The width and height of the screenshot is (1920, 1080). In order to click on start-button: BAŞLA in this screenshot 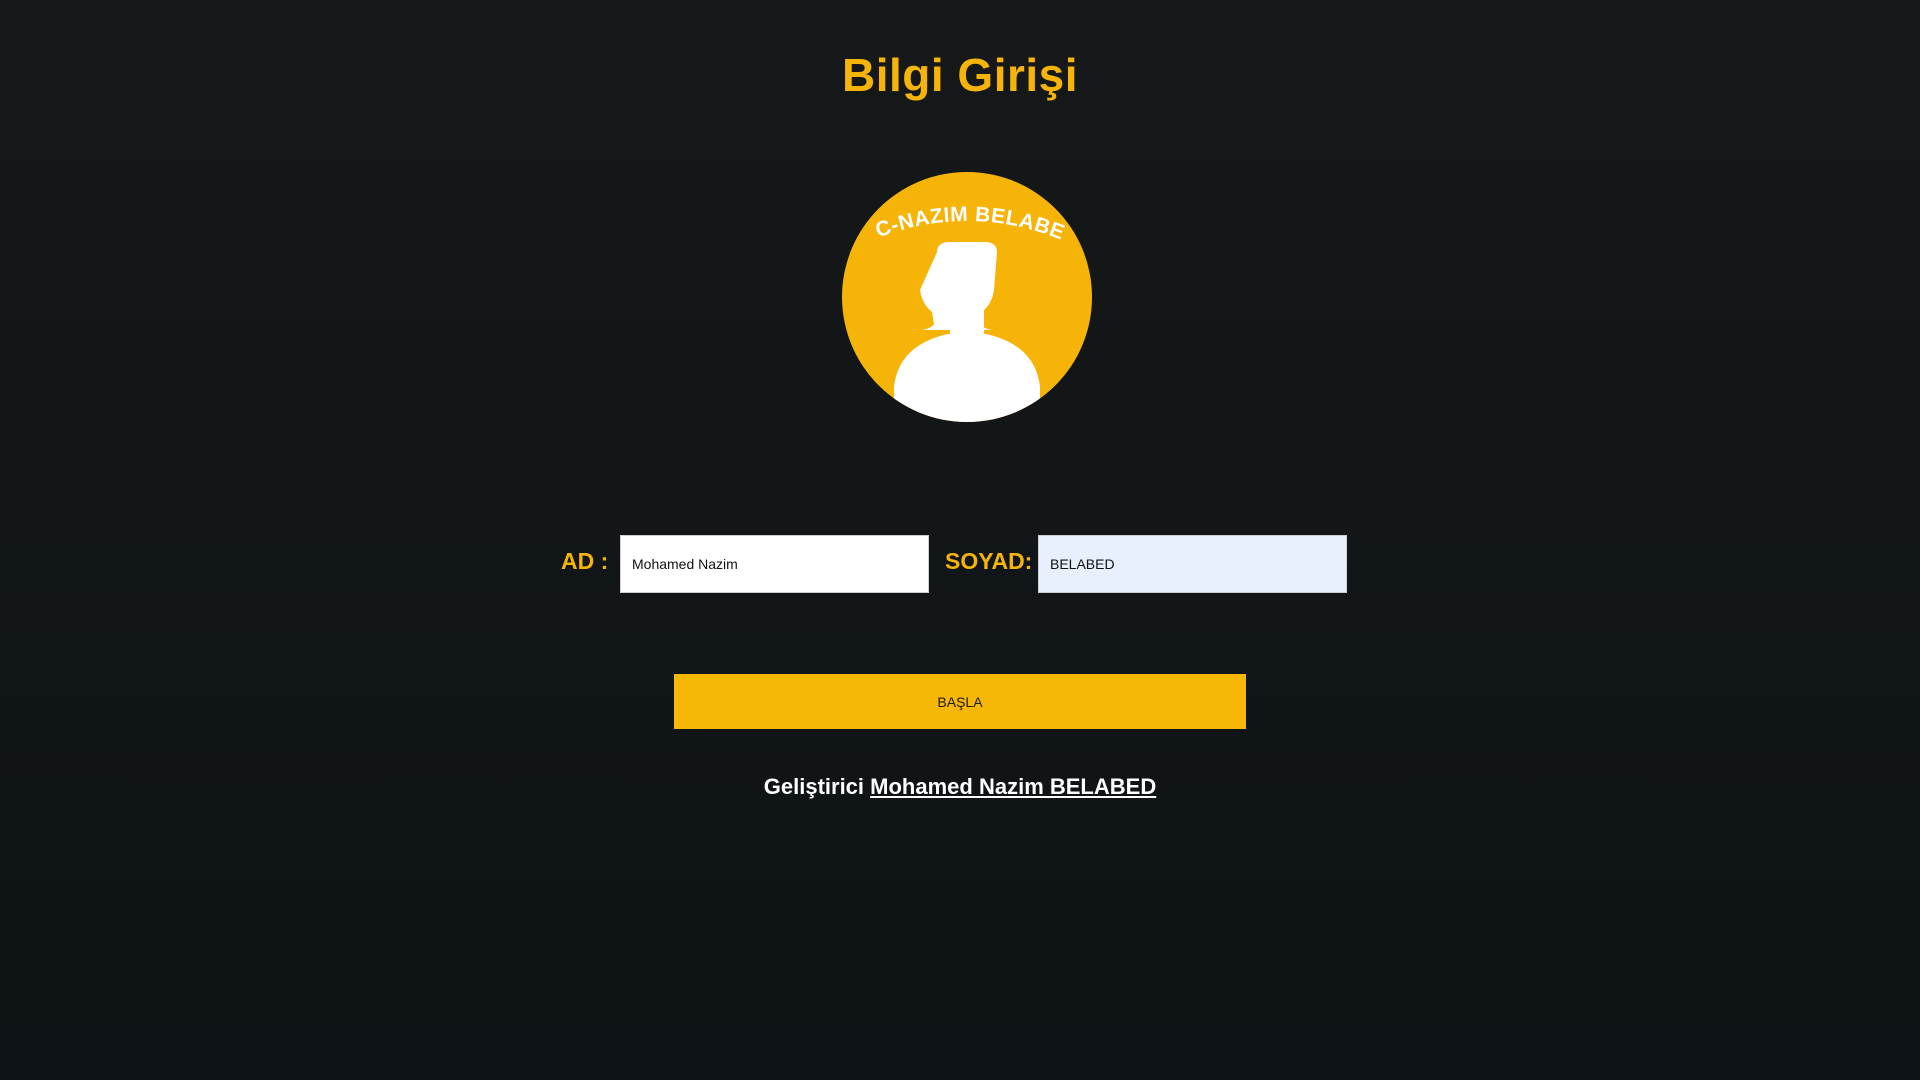, I will do `click(960, 701)`.